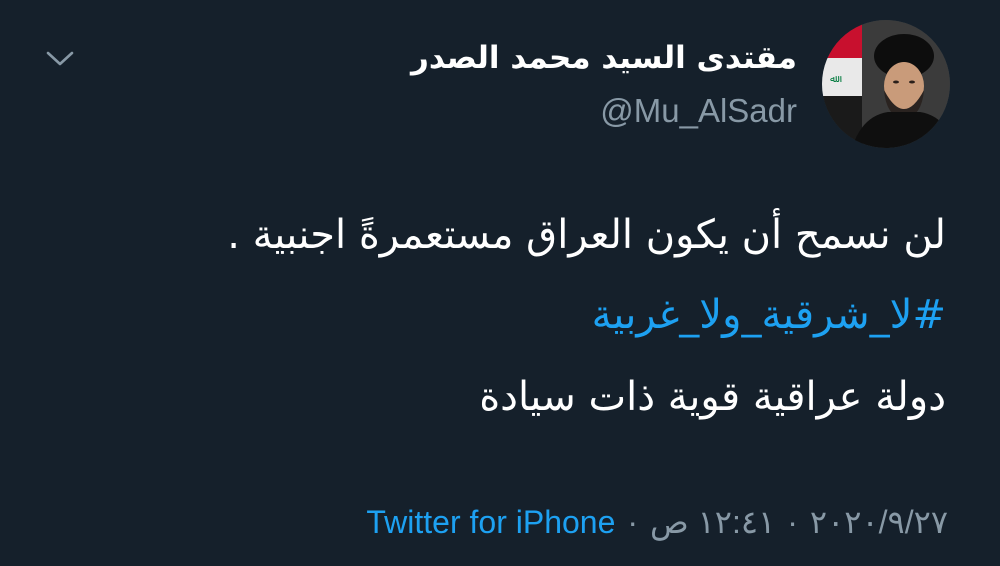 Image resolution: width=1000 pixels, height=566 pixels. Describe the element at coordinates (586, 235) in the screenshot. I see `tweet-text-line: لن نسمح أن يكون العراق مستعمرةً اجنبية .` at that location.